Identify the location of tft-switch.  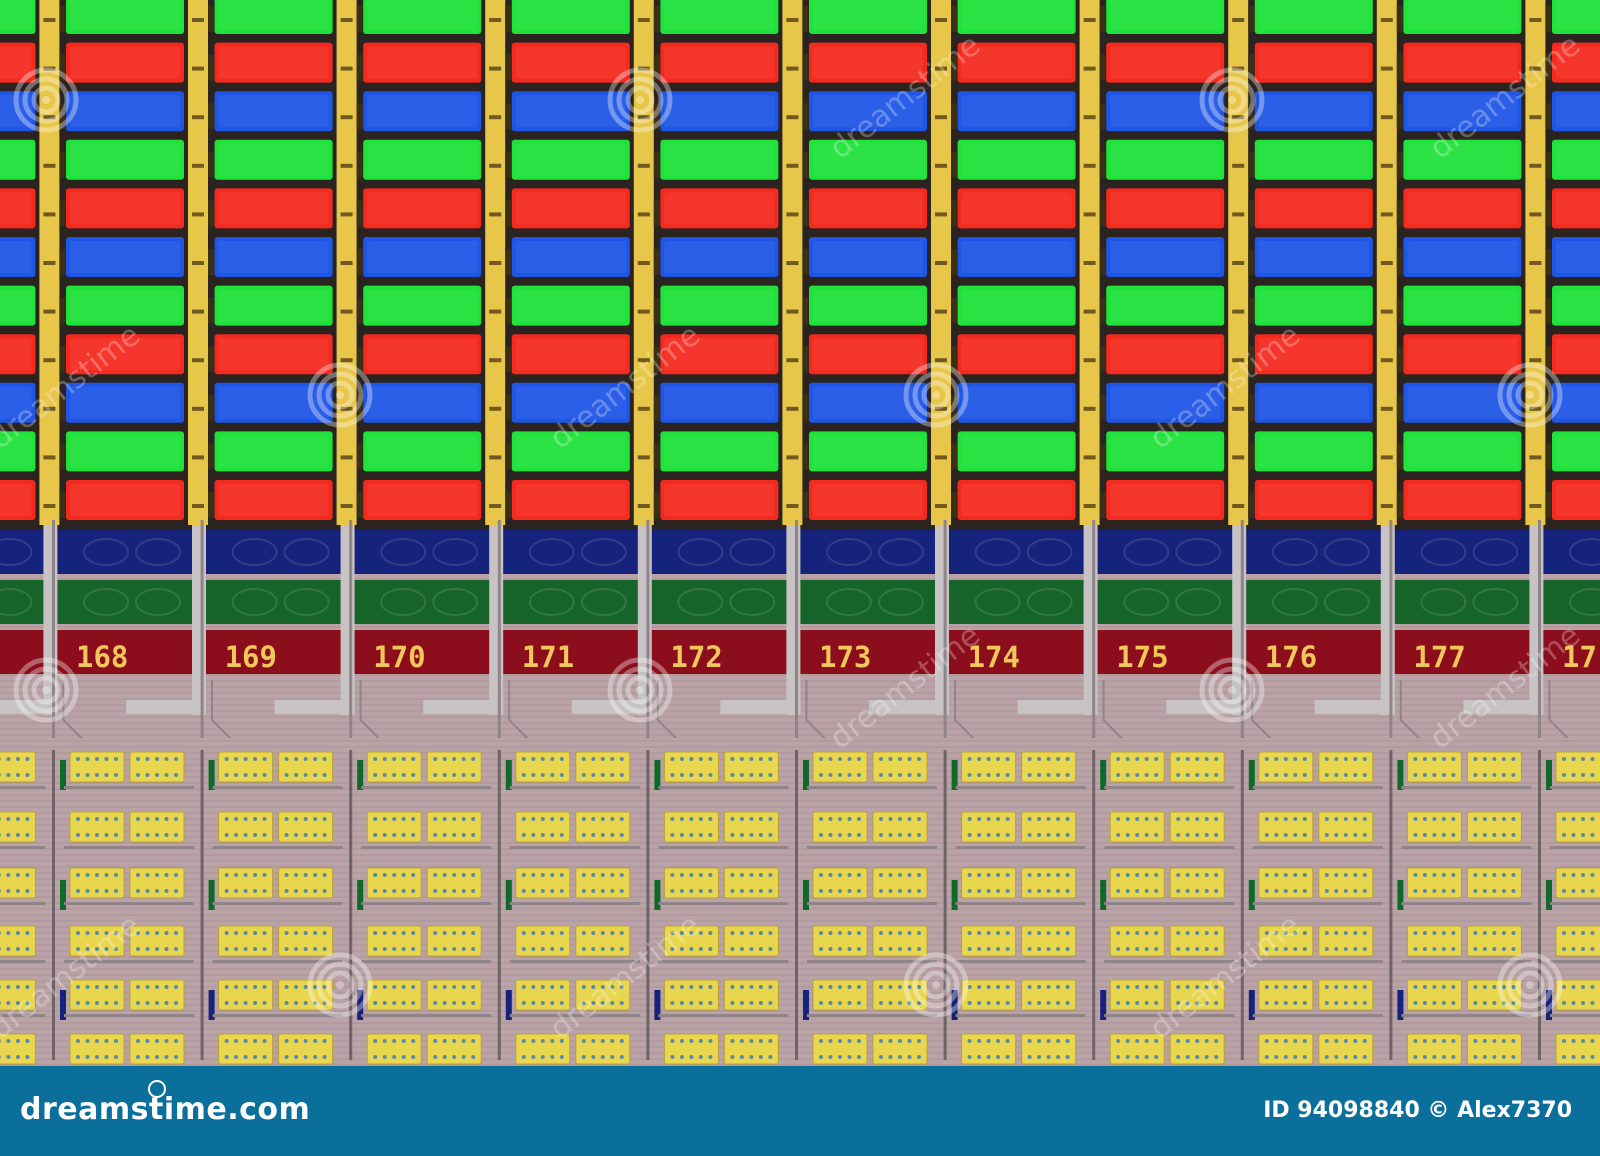
(508, 456).